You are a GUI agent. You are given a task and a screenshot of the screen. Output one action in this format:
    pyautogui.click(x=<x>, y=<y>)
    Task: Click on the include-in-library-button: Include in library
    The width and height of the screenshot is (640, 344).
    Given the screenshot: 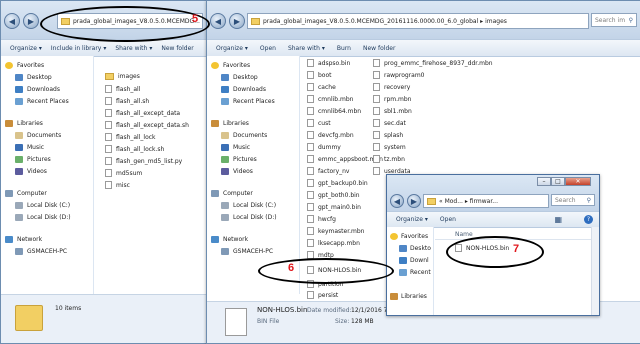 What is the action you would take?
    pyautogui.click(x=76, y=48)
    